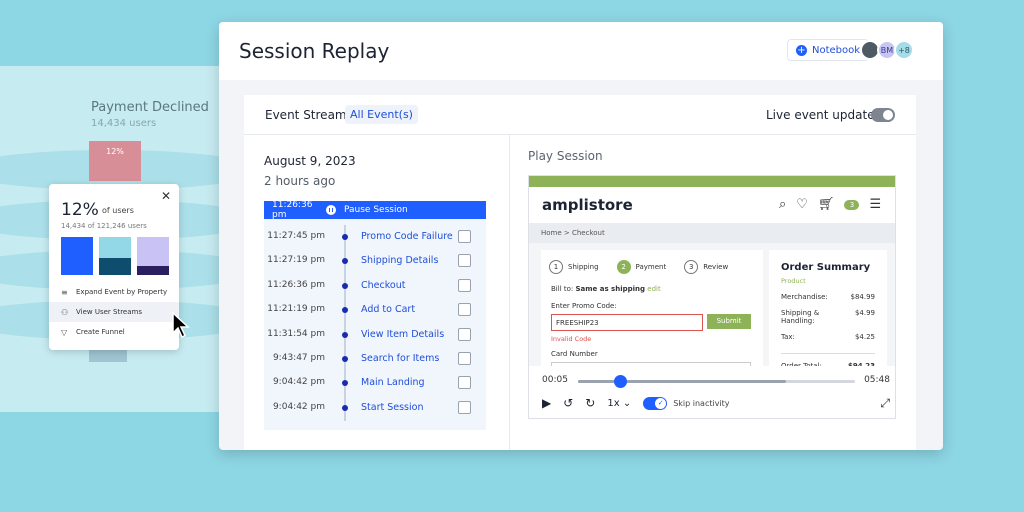 The image size is (1024, 512). I want to click on event-row: 9:04:42 pm Start Session, so click(375, 408).